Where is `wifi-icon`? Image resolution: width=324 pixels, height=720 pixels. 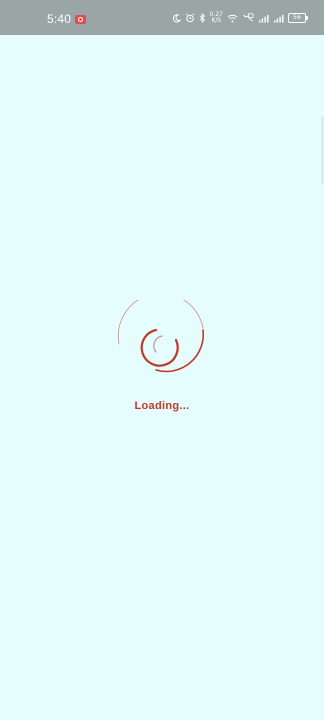 wifi-icon is located at coordinates (232, 18).